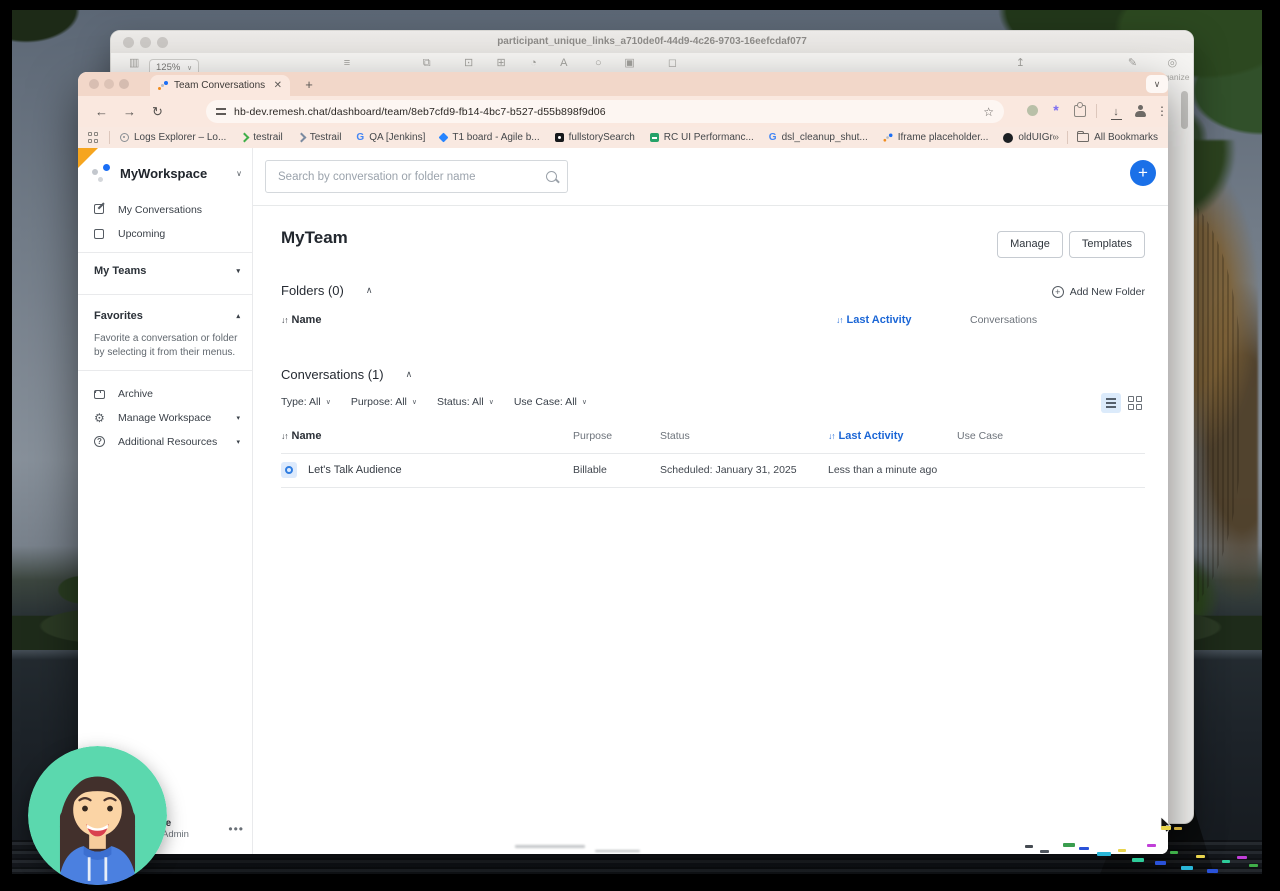  Describe the element at coordinates (1106, 244) in the screenshot. I see `templates-button: Templates` at that location.